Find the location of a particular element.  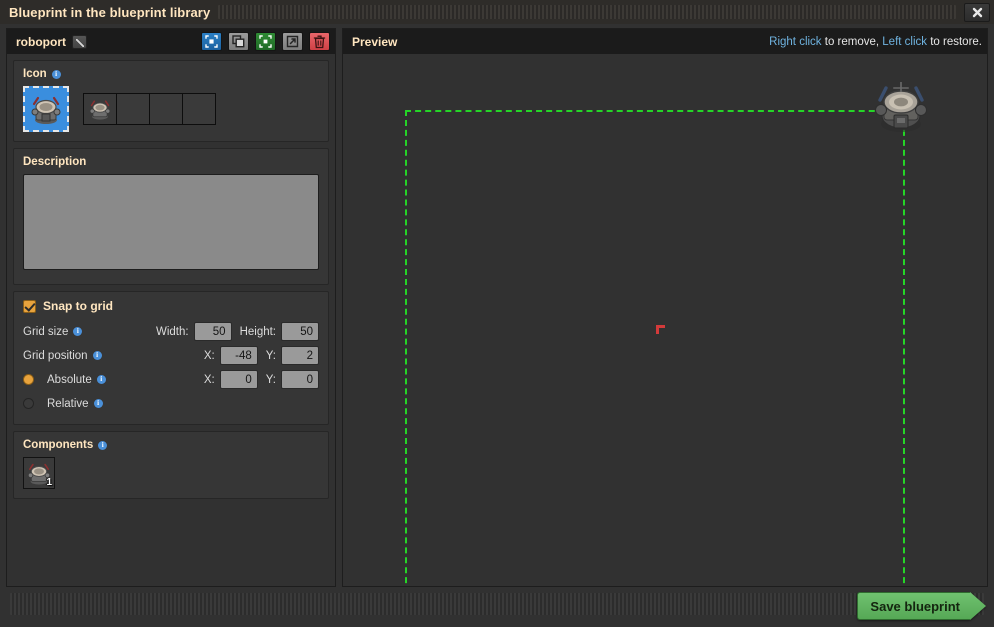

close-button is located at coordinates (977, 12).